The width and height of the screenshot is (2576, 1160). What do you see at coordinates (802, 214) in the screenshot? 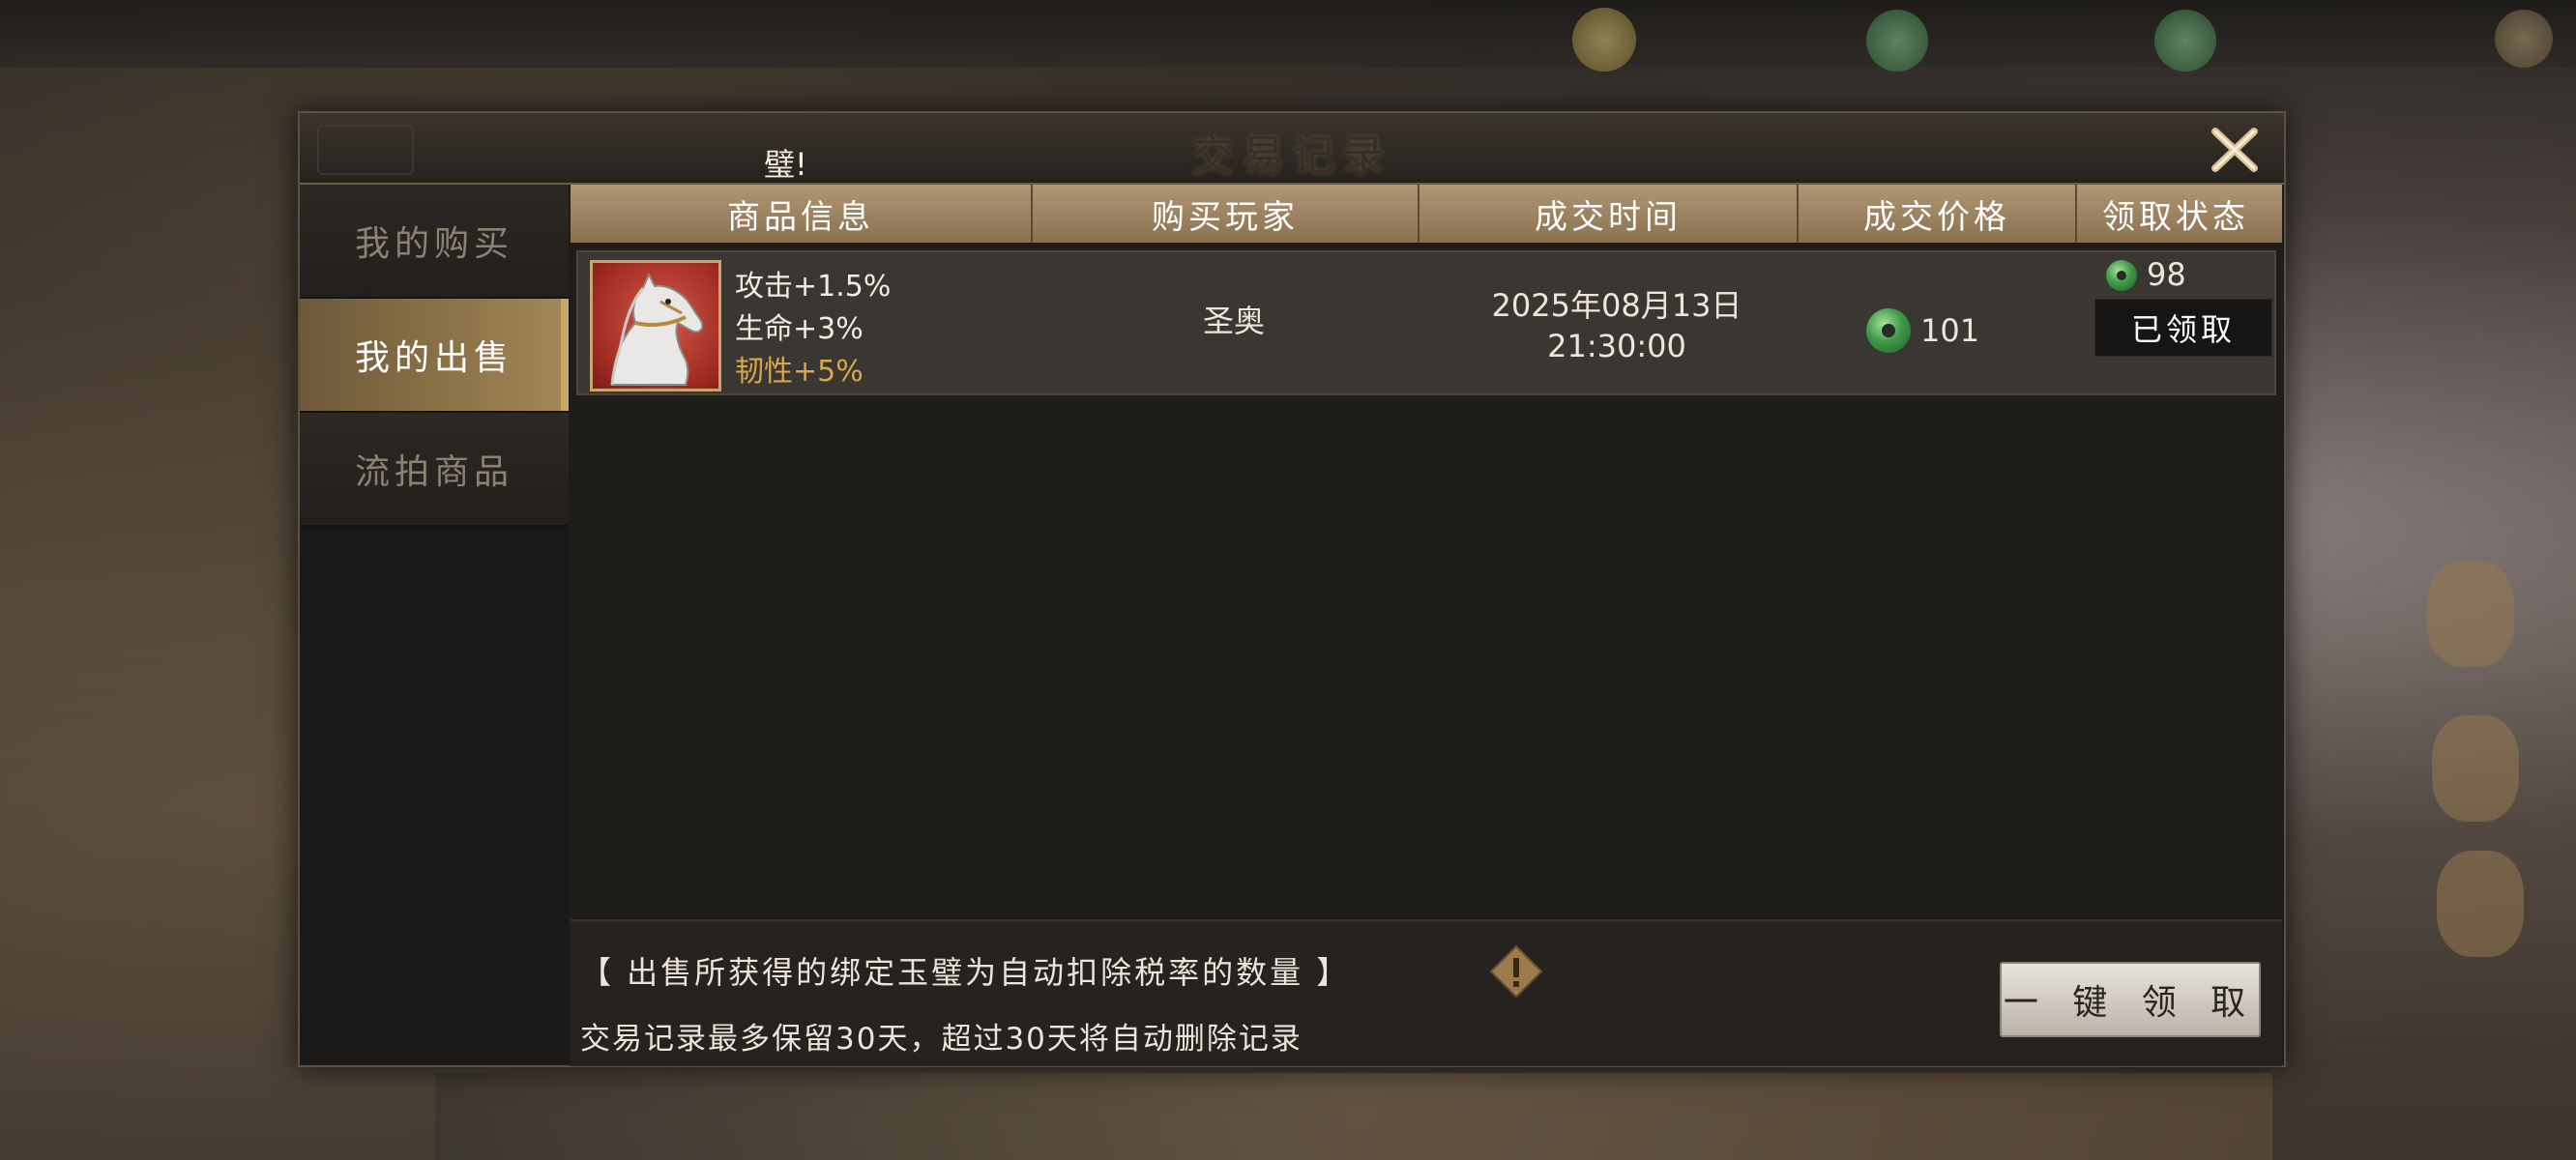
I see `column-header-item-info: 商品信息` at bounding box center [802, 214].